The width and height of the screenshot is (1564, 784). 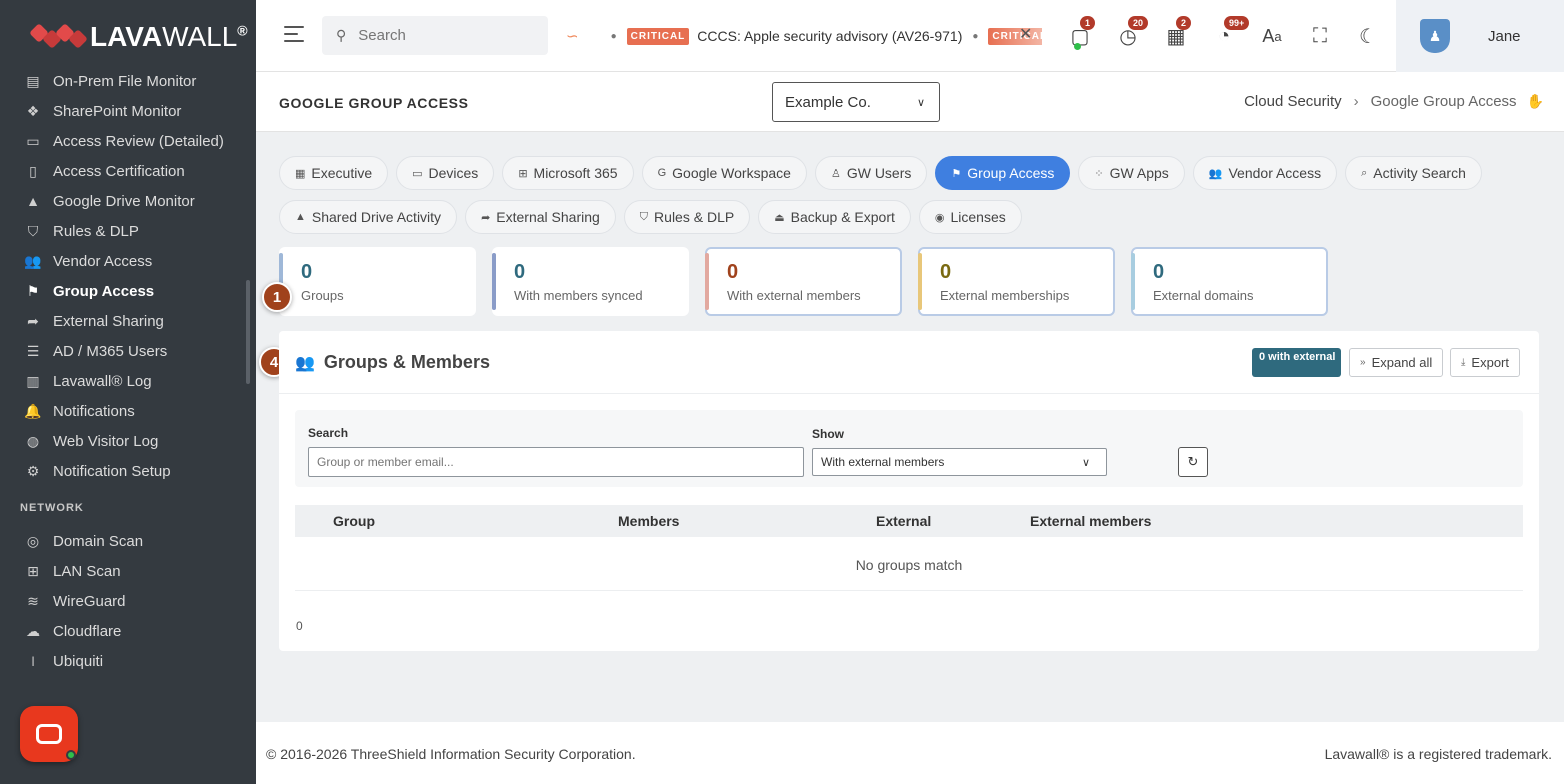 What do you see at coordinates (299, 626) in the screenshot?
I see `result-count: 0` at bounding box center [299, 626].